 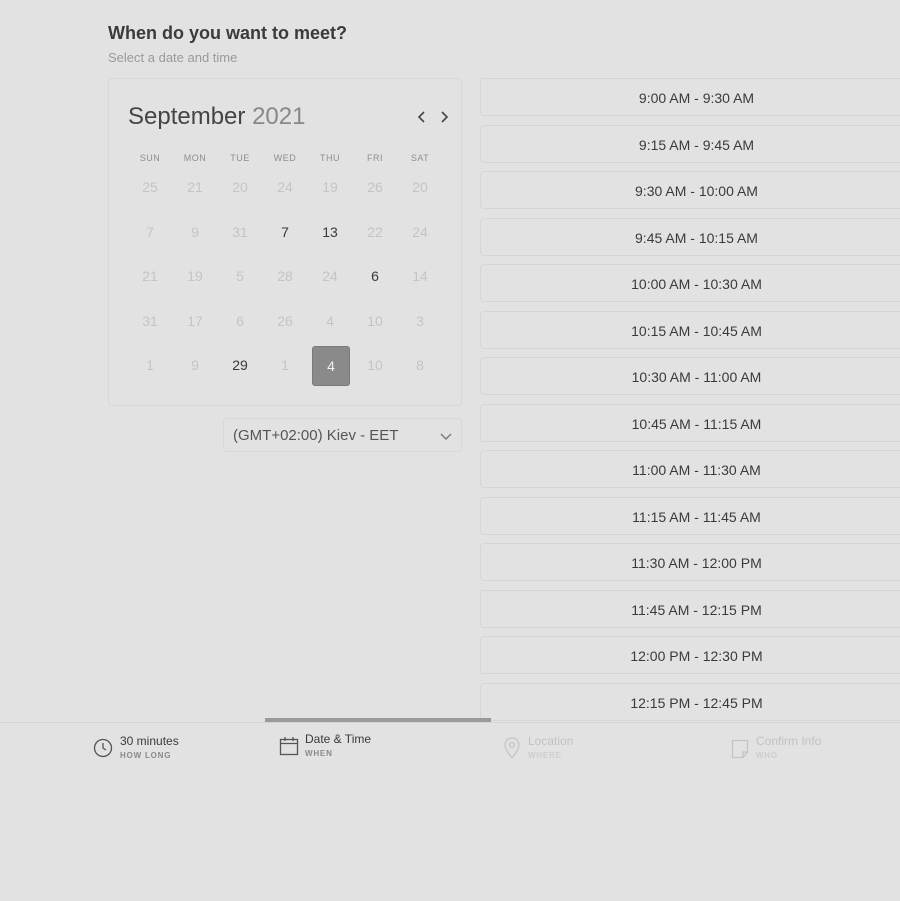 I want to click on time-slot-button: 9:15 AM - 9:45 AM, so click(x=690, y=143).